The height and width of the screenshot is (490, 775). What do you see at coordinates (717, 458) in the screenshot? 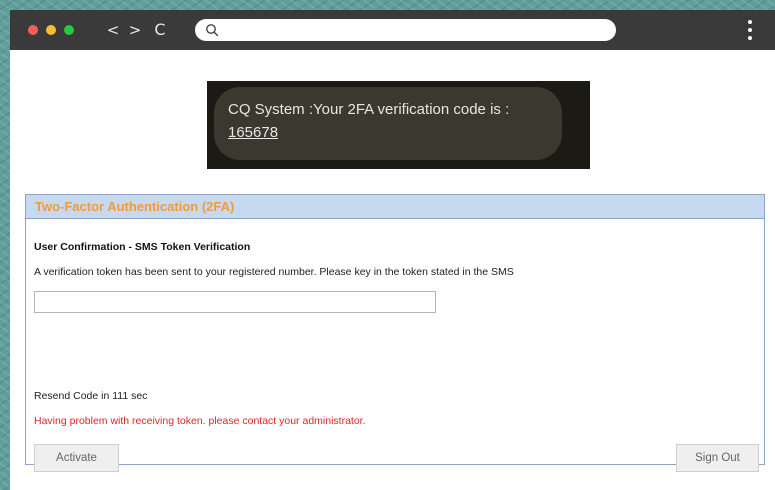
I see `sign-out-button: Sign Out` at bounding box center [717, 458].